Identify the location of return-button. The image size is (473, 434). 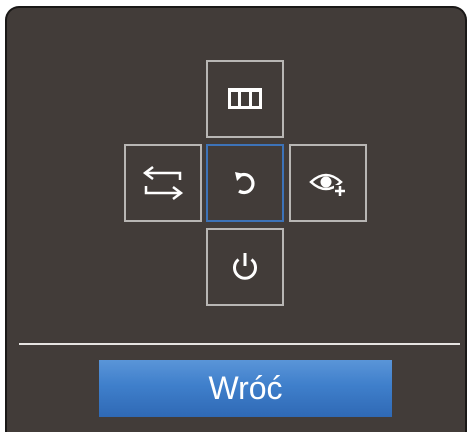
(245, 183).